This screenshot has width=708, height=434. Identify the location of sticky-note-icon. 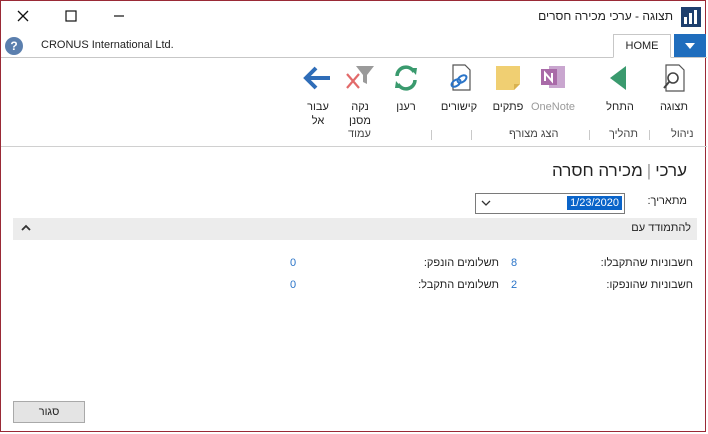
(508, 78).